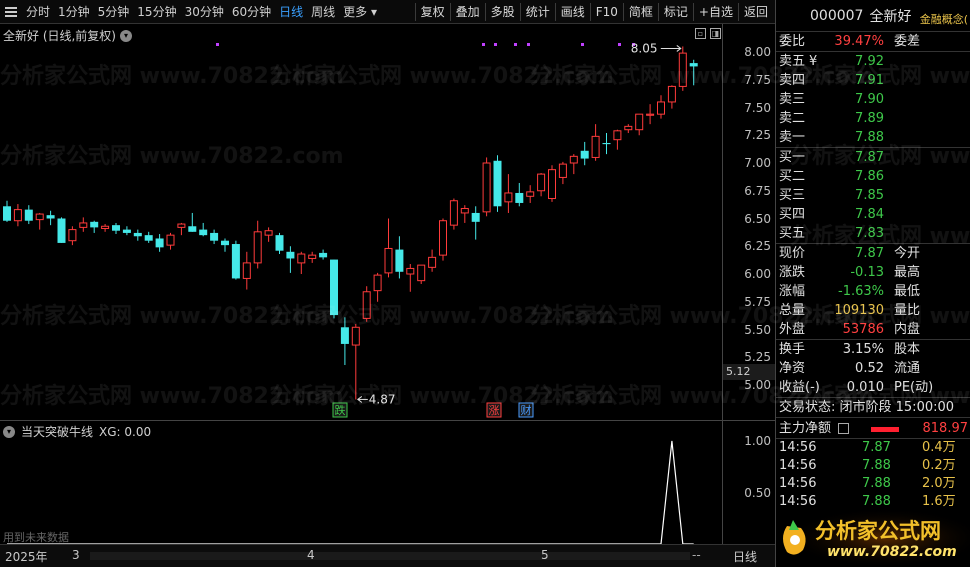 Image resolution: width=970 pixels, height=567 pixels. I want to click on bid-row-0: 买一 7.87, so click(873, 157).